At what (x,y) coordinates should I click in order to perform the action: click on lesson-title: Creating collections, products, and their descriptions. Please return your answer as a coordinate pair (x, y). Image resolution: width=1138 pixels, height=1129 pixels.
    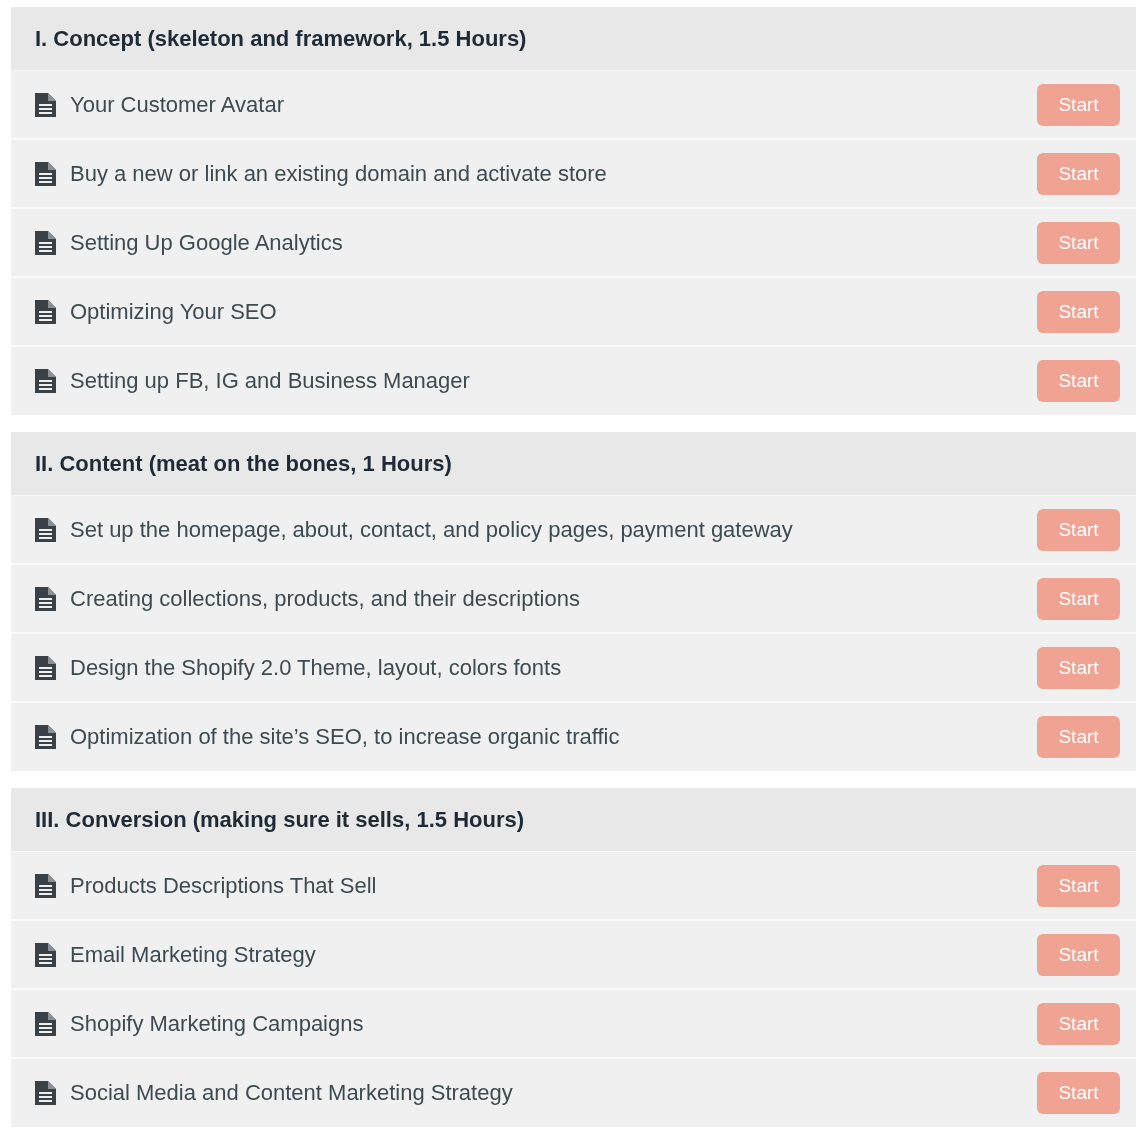
    Looking at the image, I should click on (325, 598).